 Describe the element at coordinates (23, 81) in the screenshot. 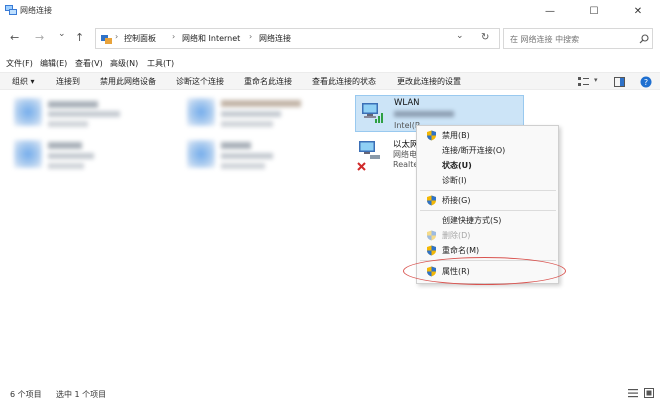

I see `organize-button: 组织 ▾` at that location.